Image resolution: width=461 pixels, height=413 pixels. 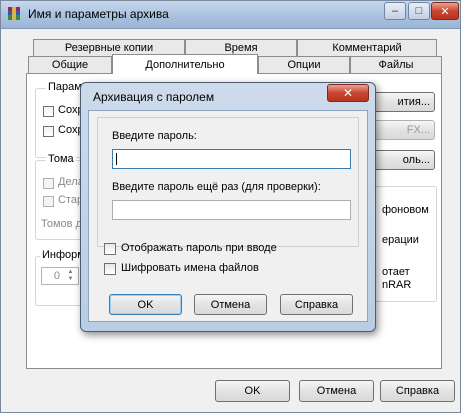 I want to click on close-button: ✕, so click(x=445, y=11).